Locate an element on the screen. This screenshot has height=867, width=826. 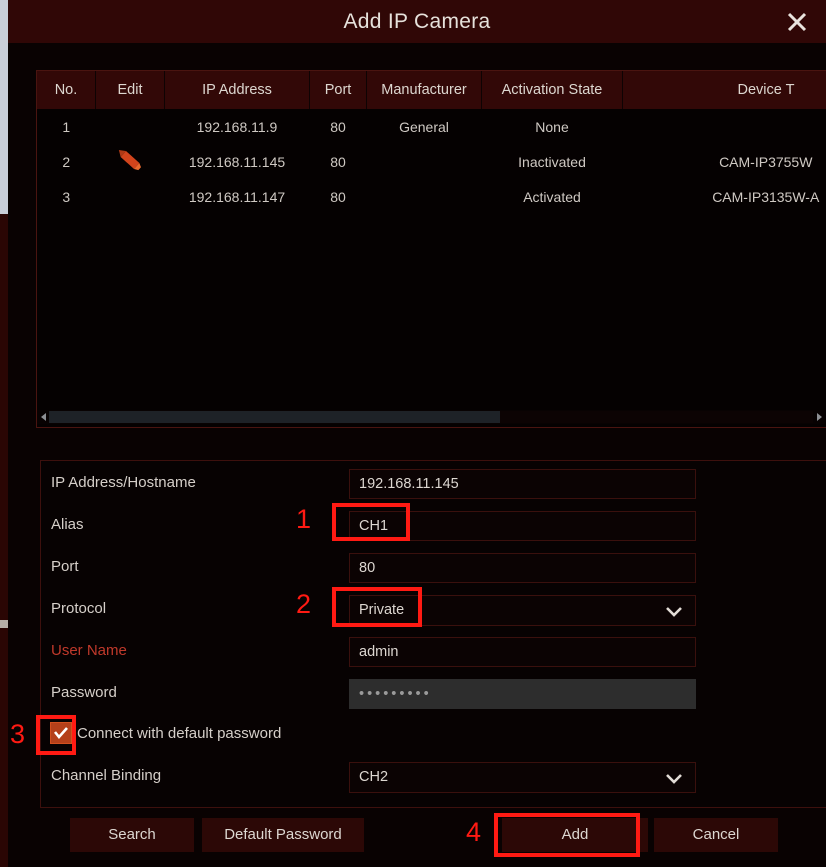
label-password: Password is located at coordinates (84, 692).